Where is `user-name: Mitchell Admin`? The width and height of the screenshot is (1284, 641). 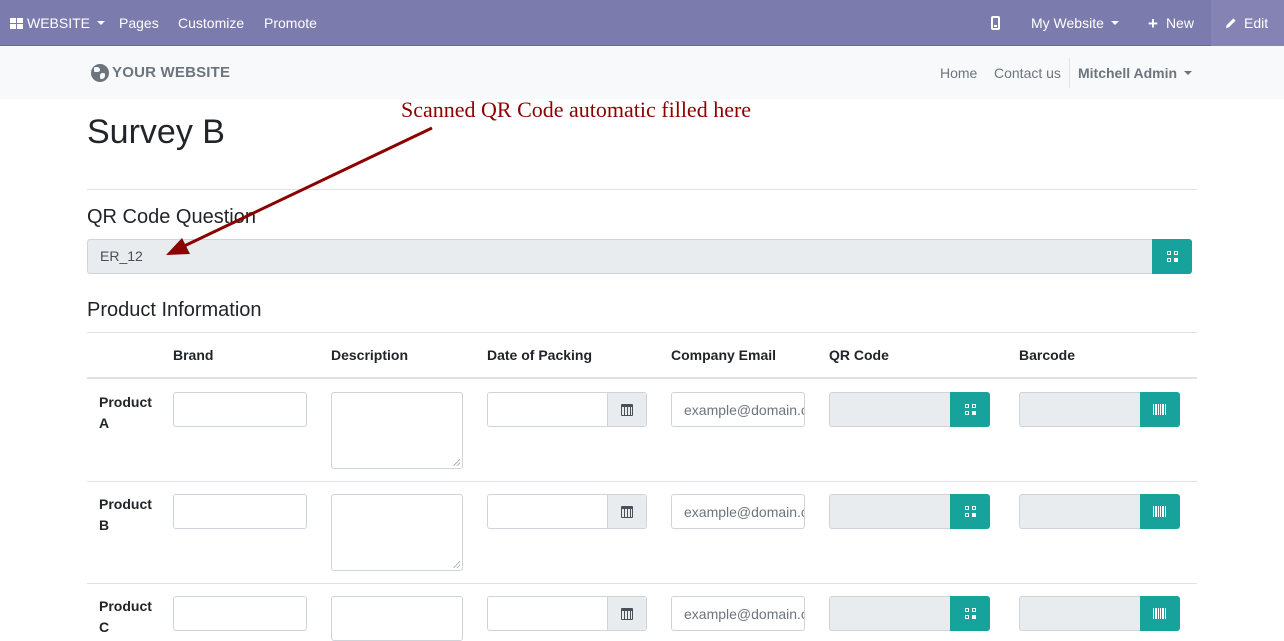 user-name: Mitchell Admin is located at coordinates (1128, 72).